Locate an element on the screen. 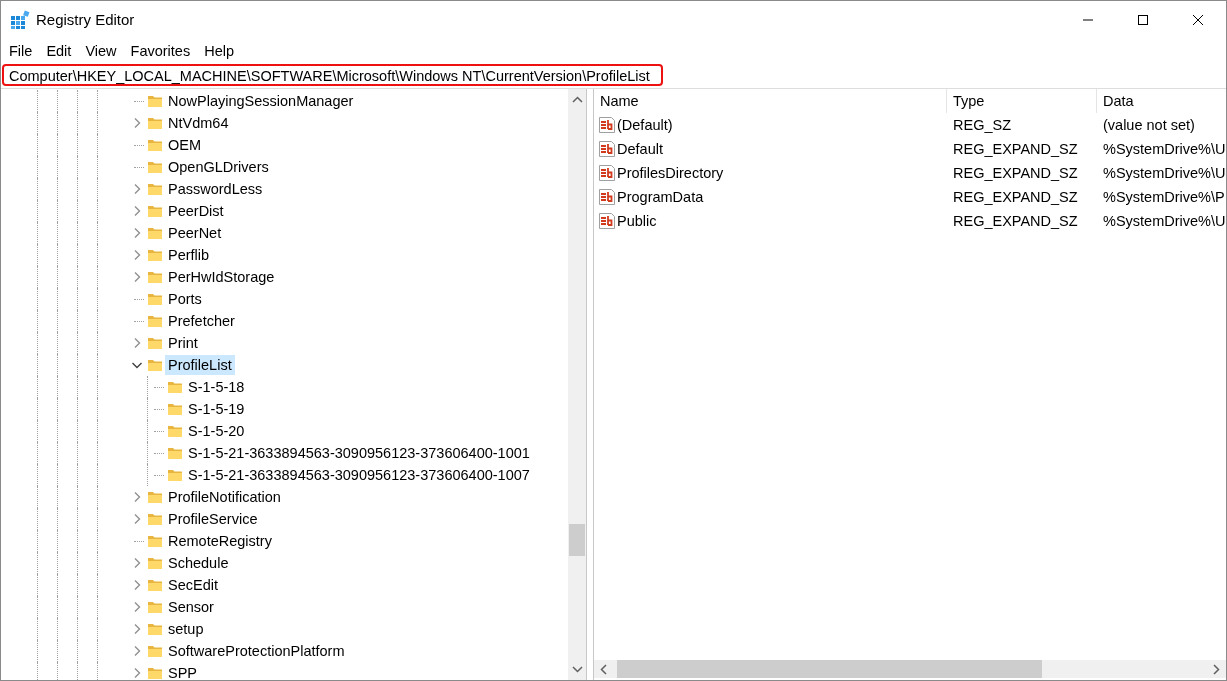 This screenshot has width=1227, height=681. close-icon is located at coordinates (1197, 19).